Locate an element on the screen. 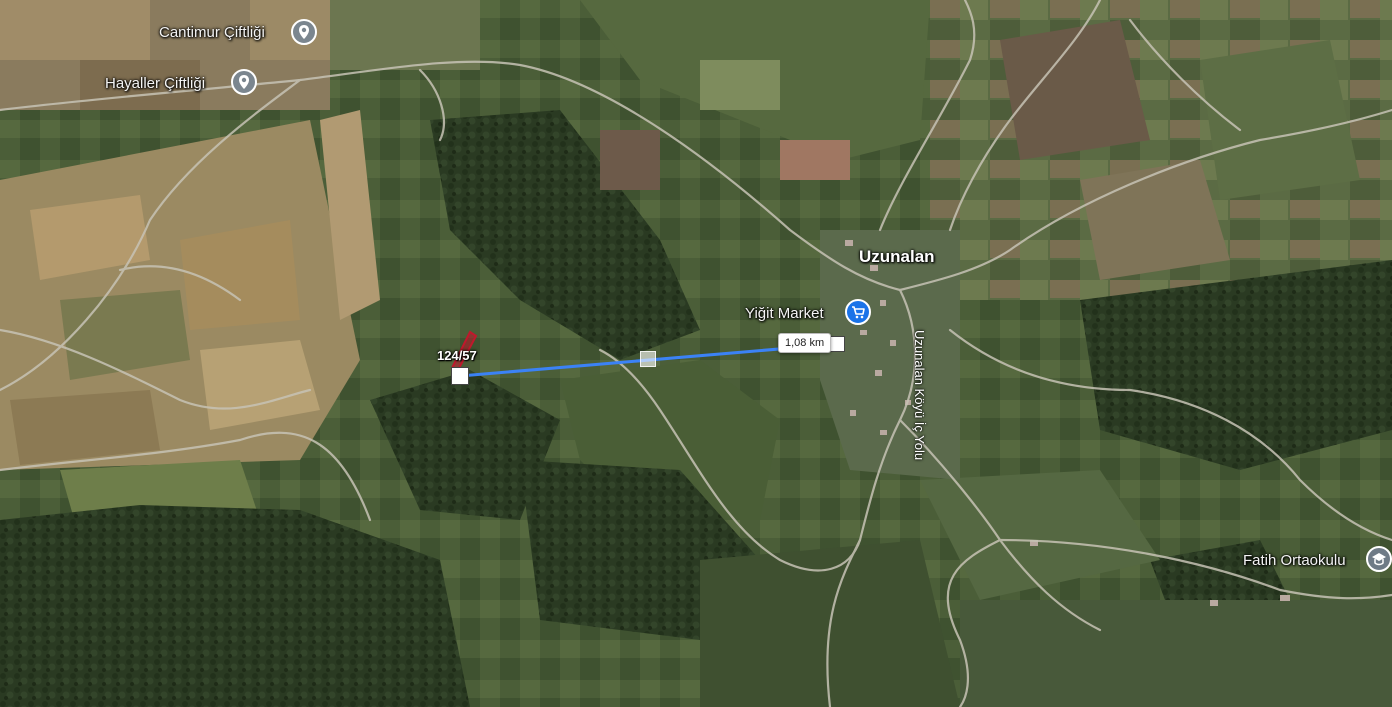 This screenshot has height=707, width=1392. measure-end-handle is located at coordinates (837, 344).